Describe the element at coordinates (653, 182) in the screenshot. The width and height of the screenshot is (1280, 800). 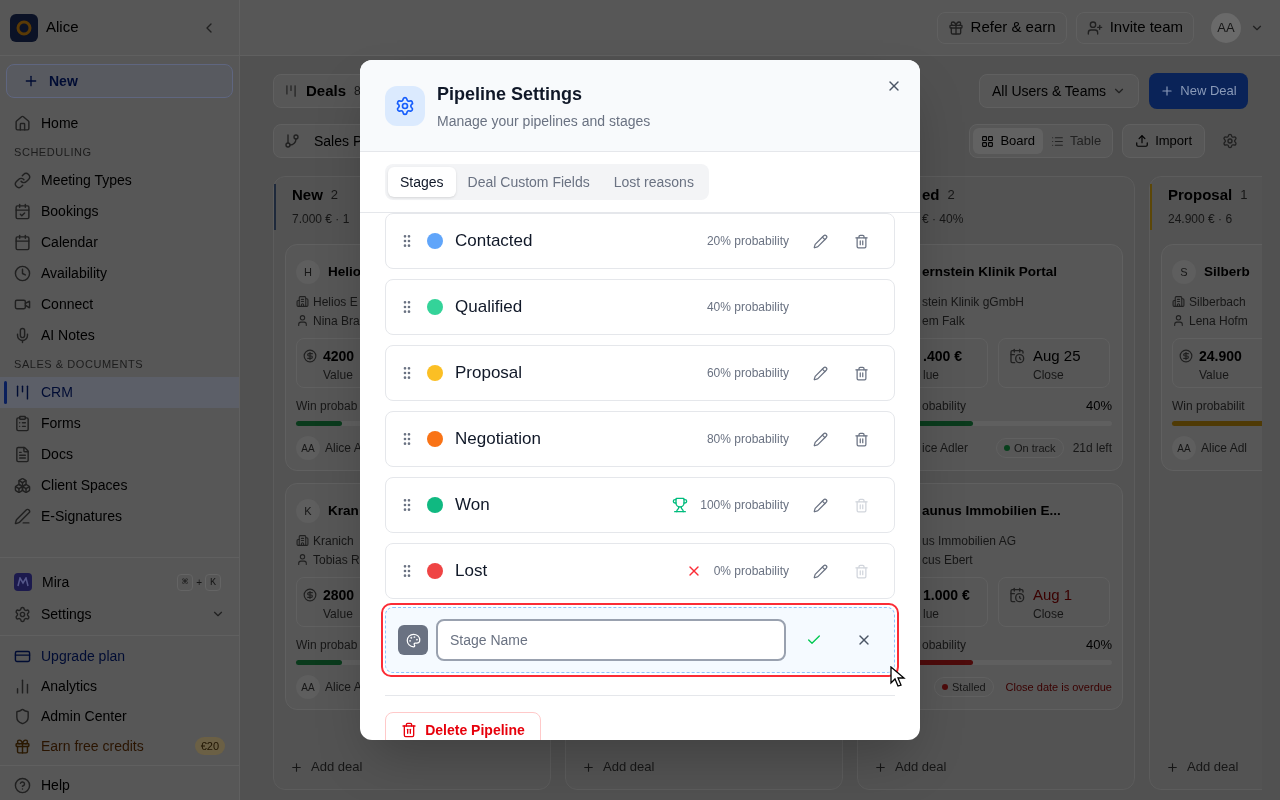
I see `dialog-tab: Lost reasons` at that location.